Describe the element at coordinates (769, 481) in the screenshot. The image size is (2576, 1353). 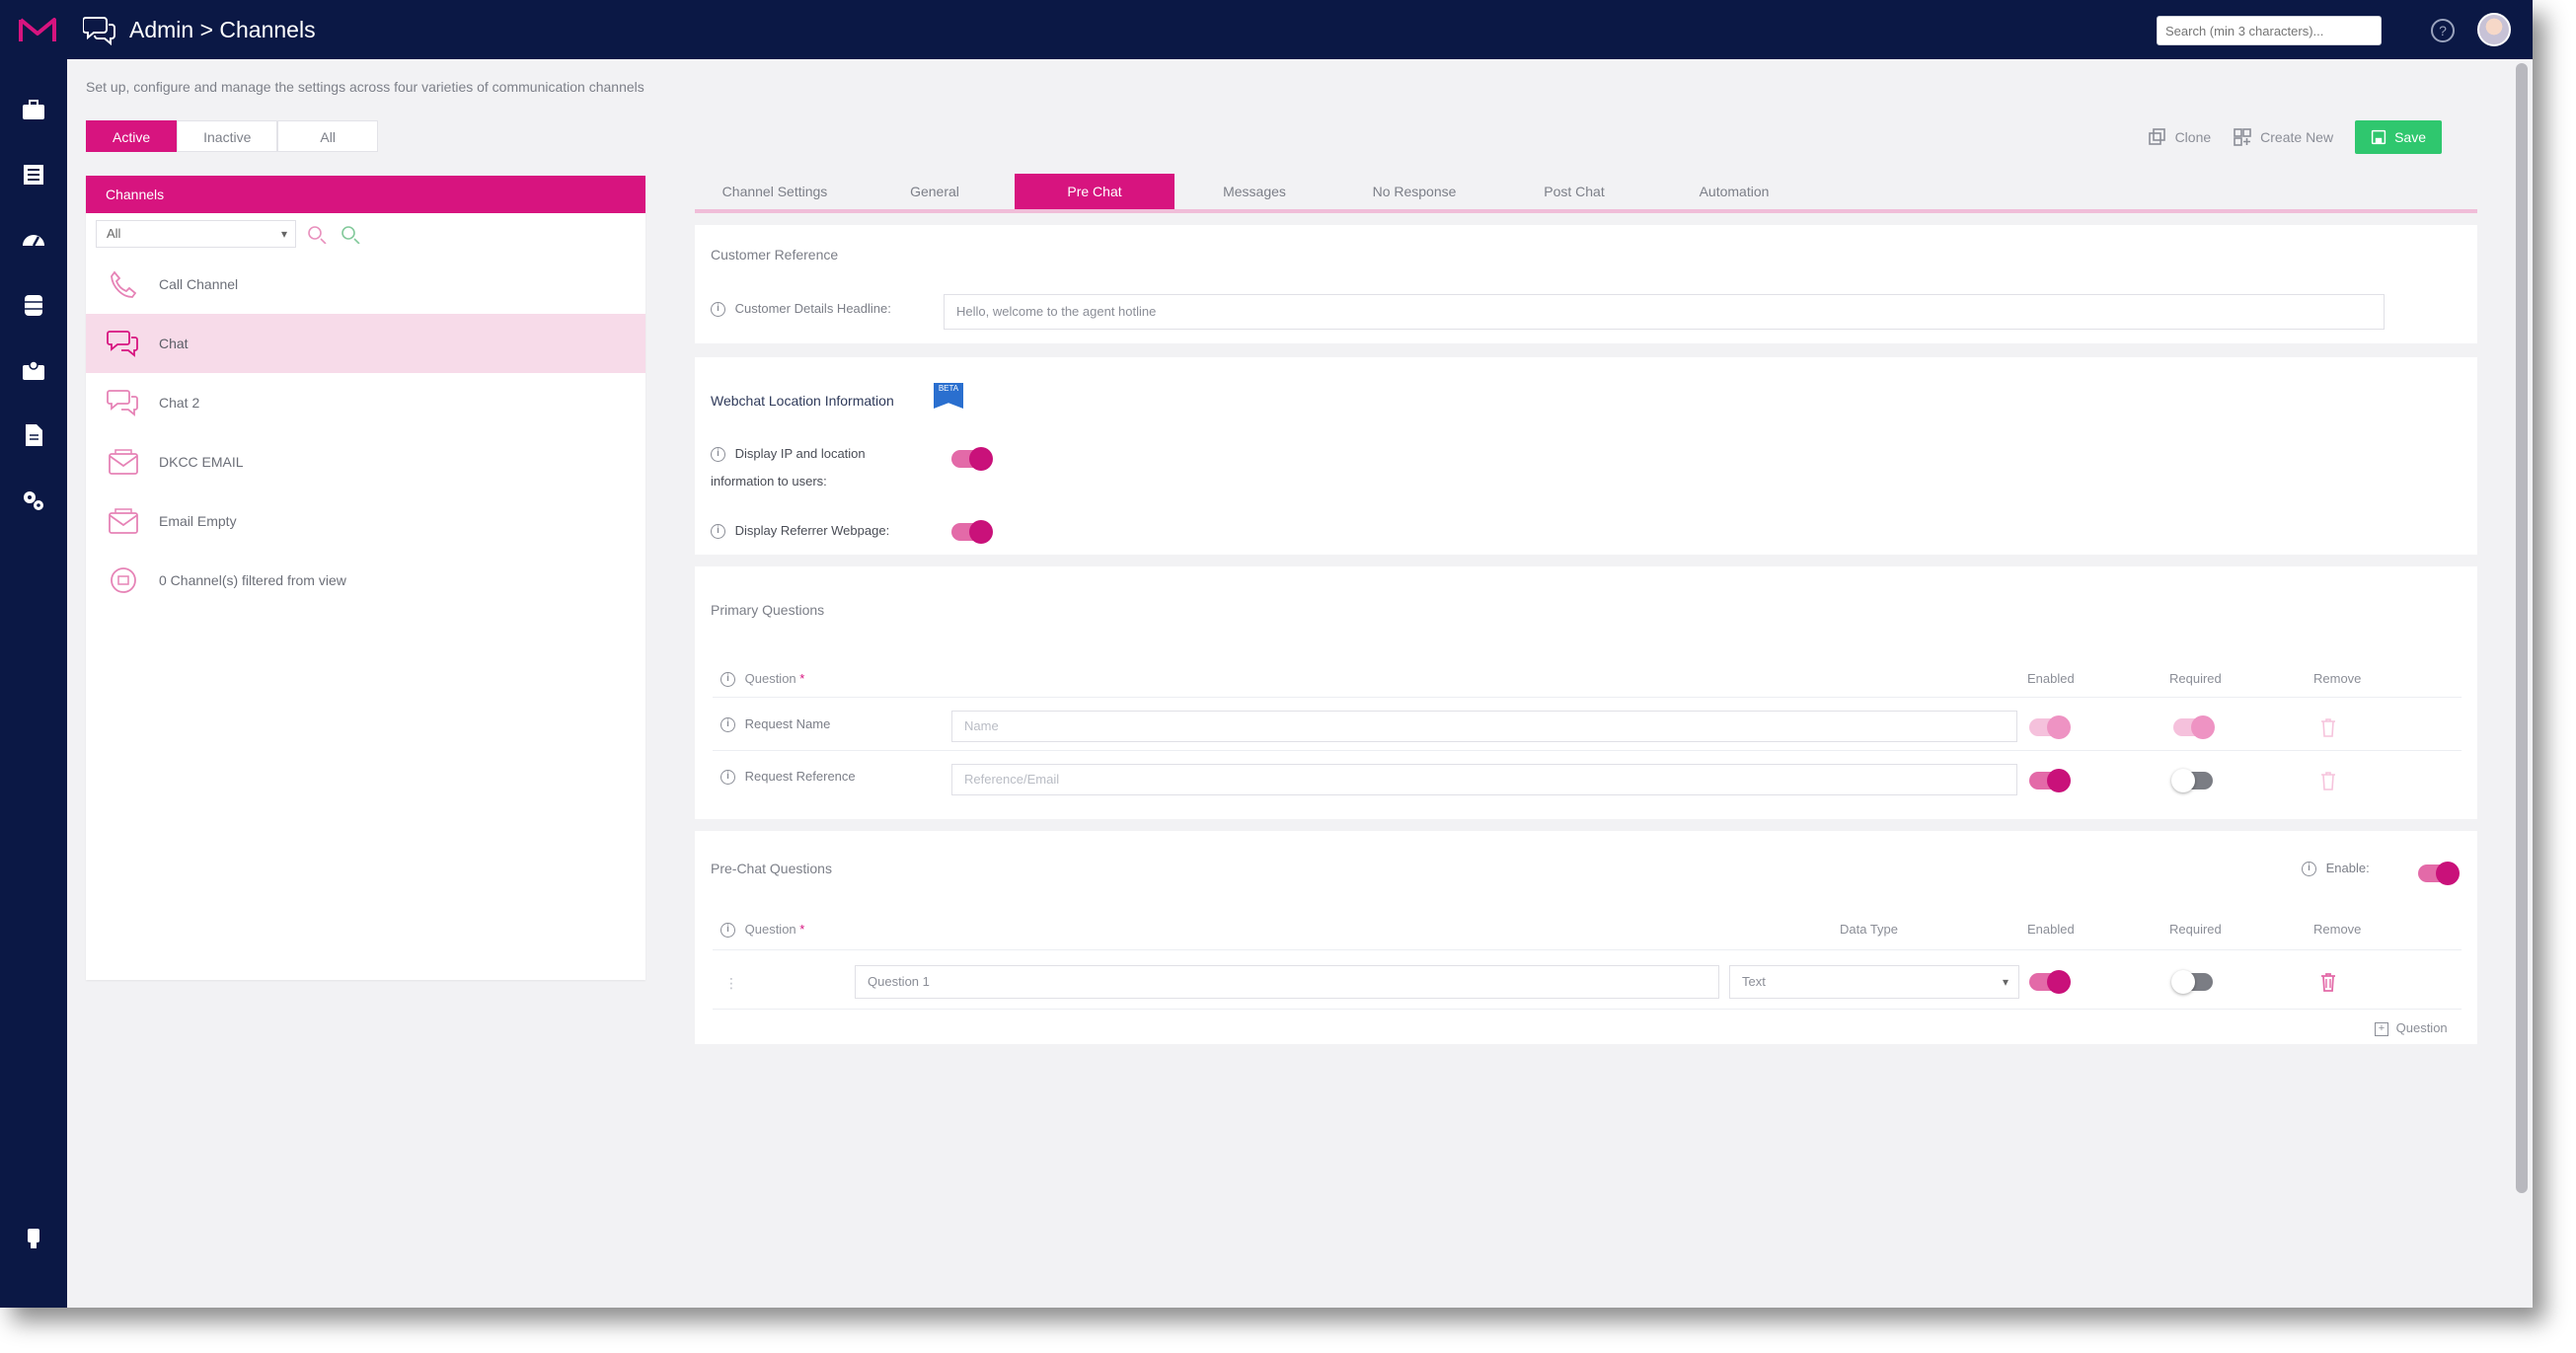
I see `display-ip-label-line2: information to users:` at that location.